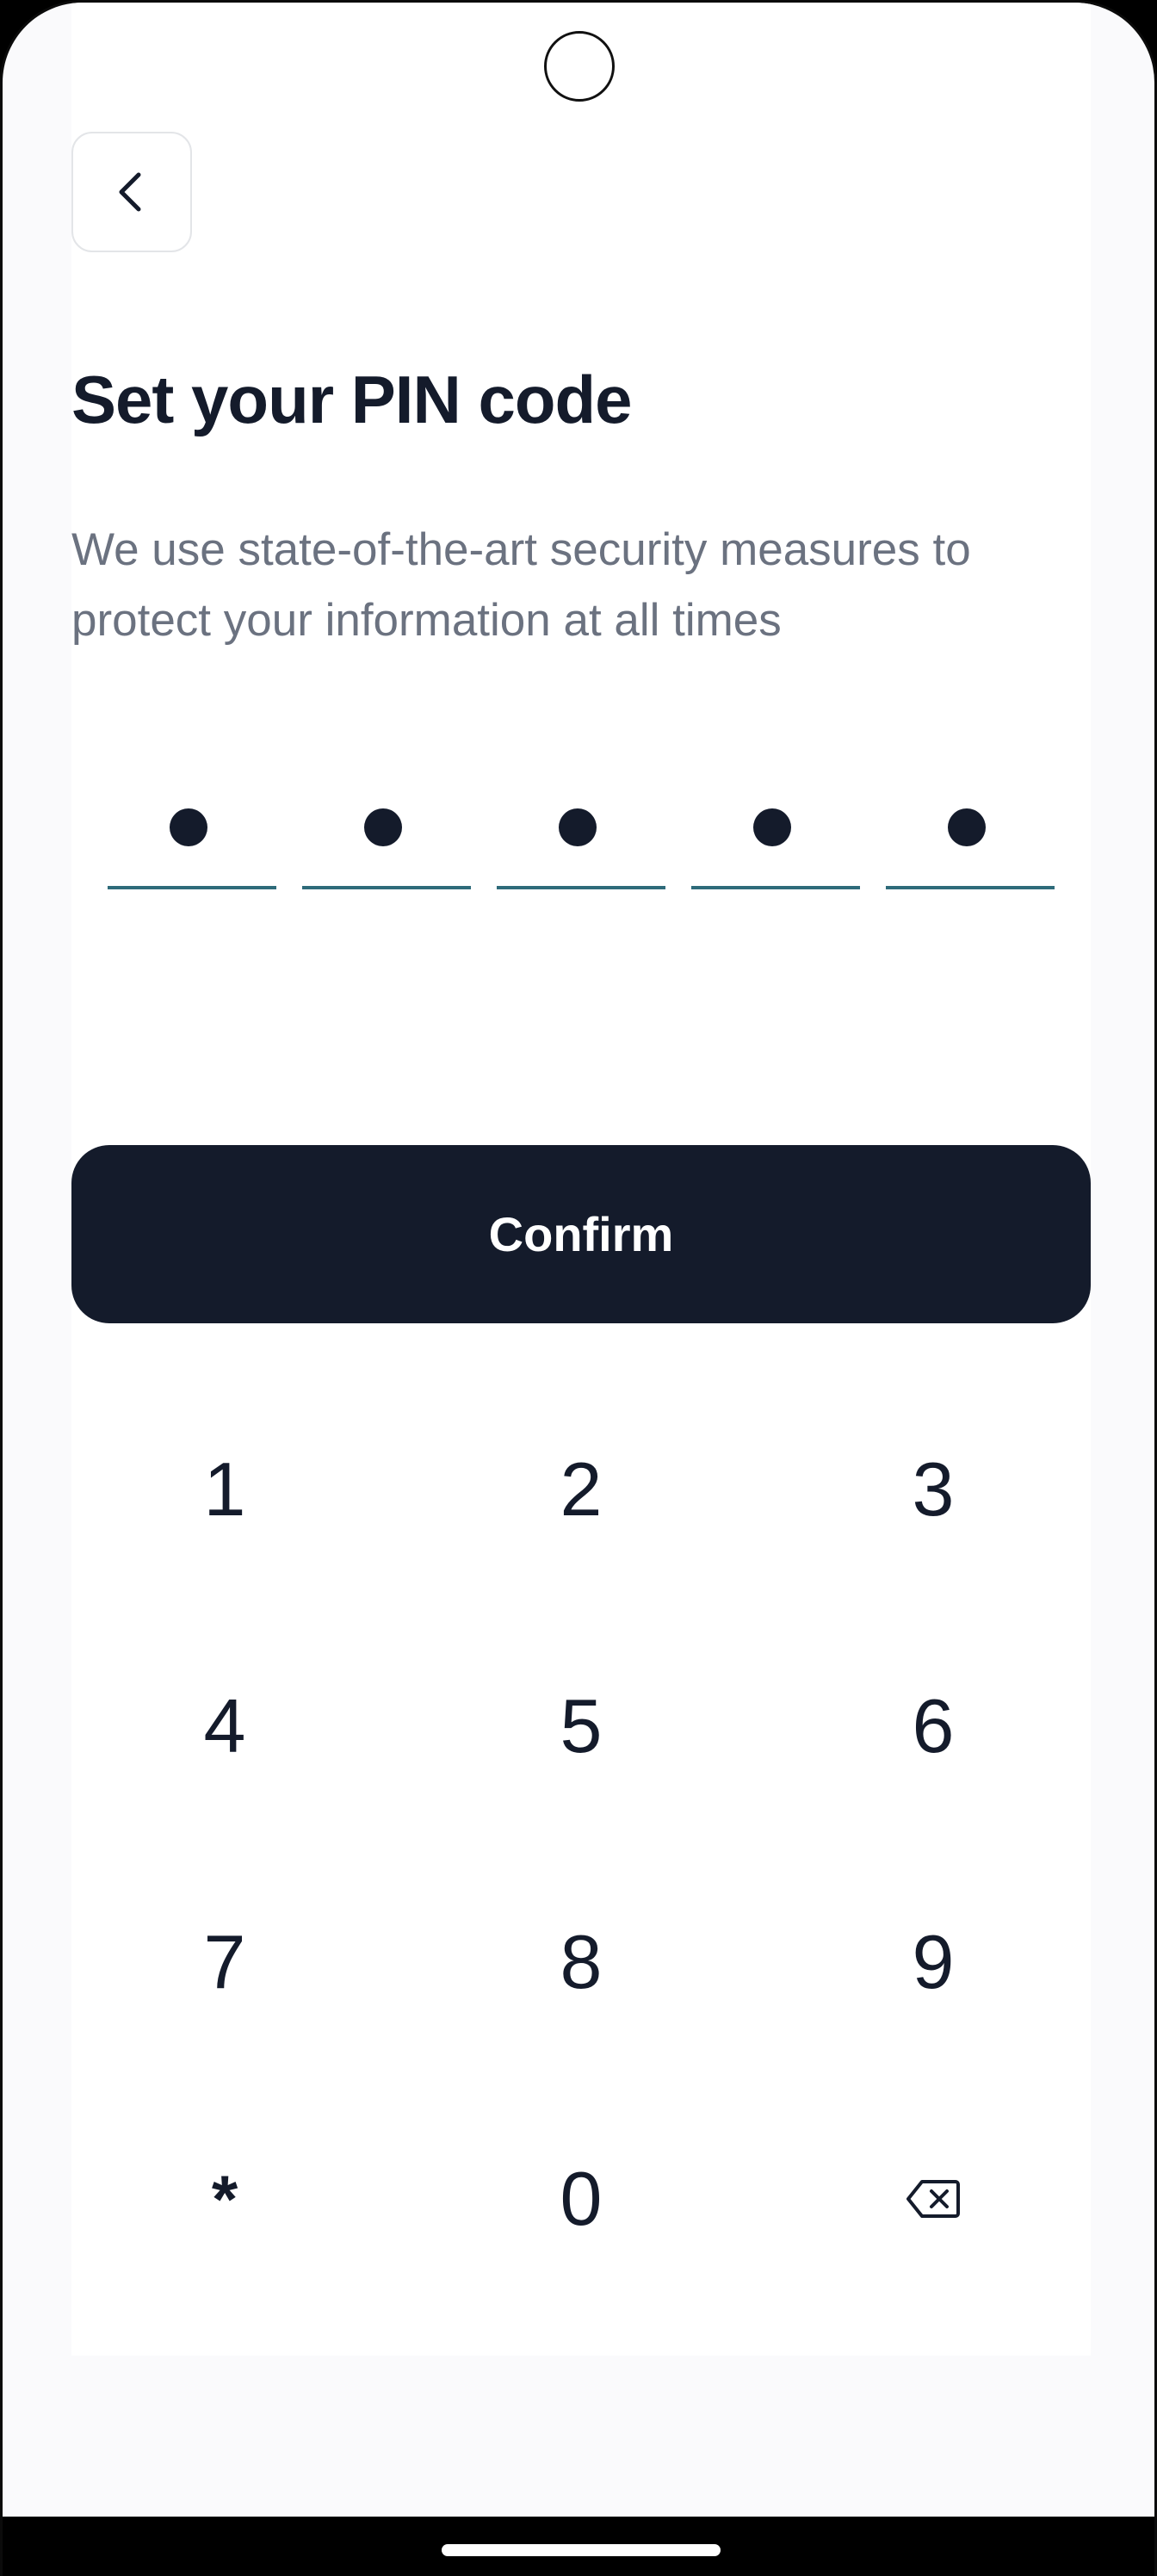 This screenshot has height=2576, width=1157. I want to click on key-8: 8, so click(581, 1962).